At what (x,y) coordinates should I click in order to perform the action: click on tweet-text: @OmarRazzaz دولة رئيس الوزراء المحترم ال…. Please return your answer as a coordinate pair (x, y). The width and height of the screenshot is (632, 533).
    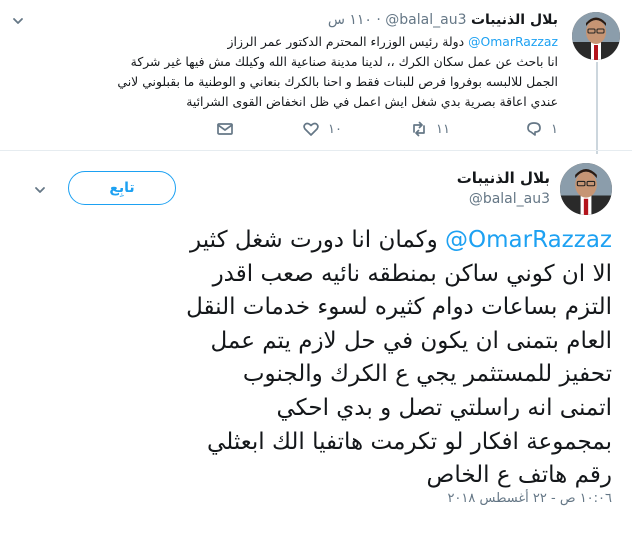
    Looking at the image, I should click on (318, 72).